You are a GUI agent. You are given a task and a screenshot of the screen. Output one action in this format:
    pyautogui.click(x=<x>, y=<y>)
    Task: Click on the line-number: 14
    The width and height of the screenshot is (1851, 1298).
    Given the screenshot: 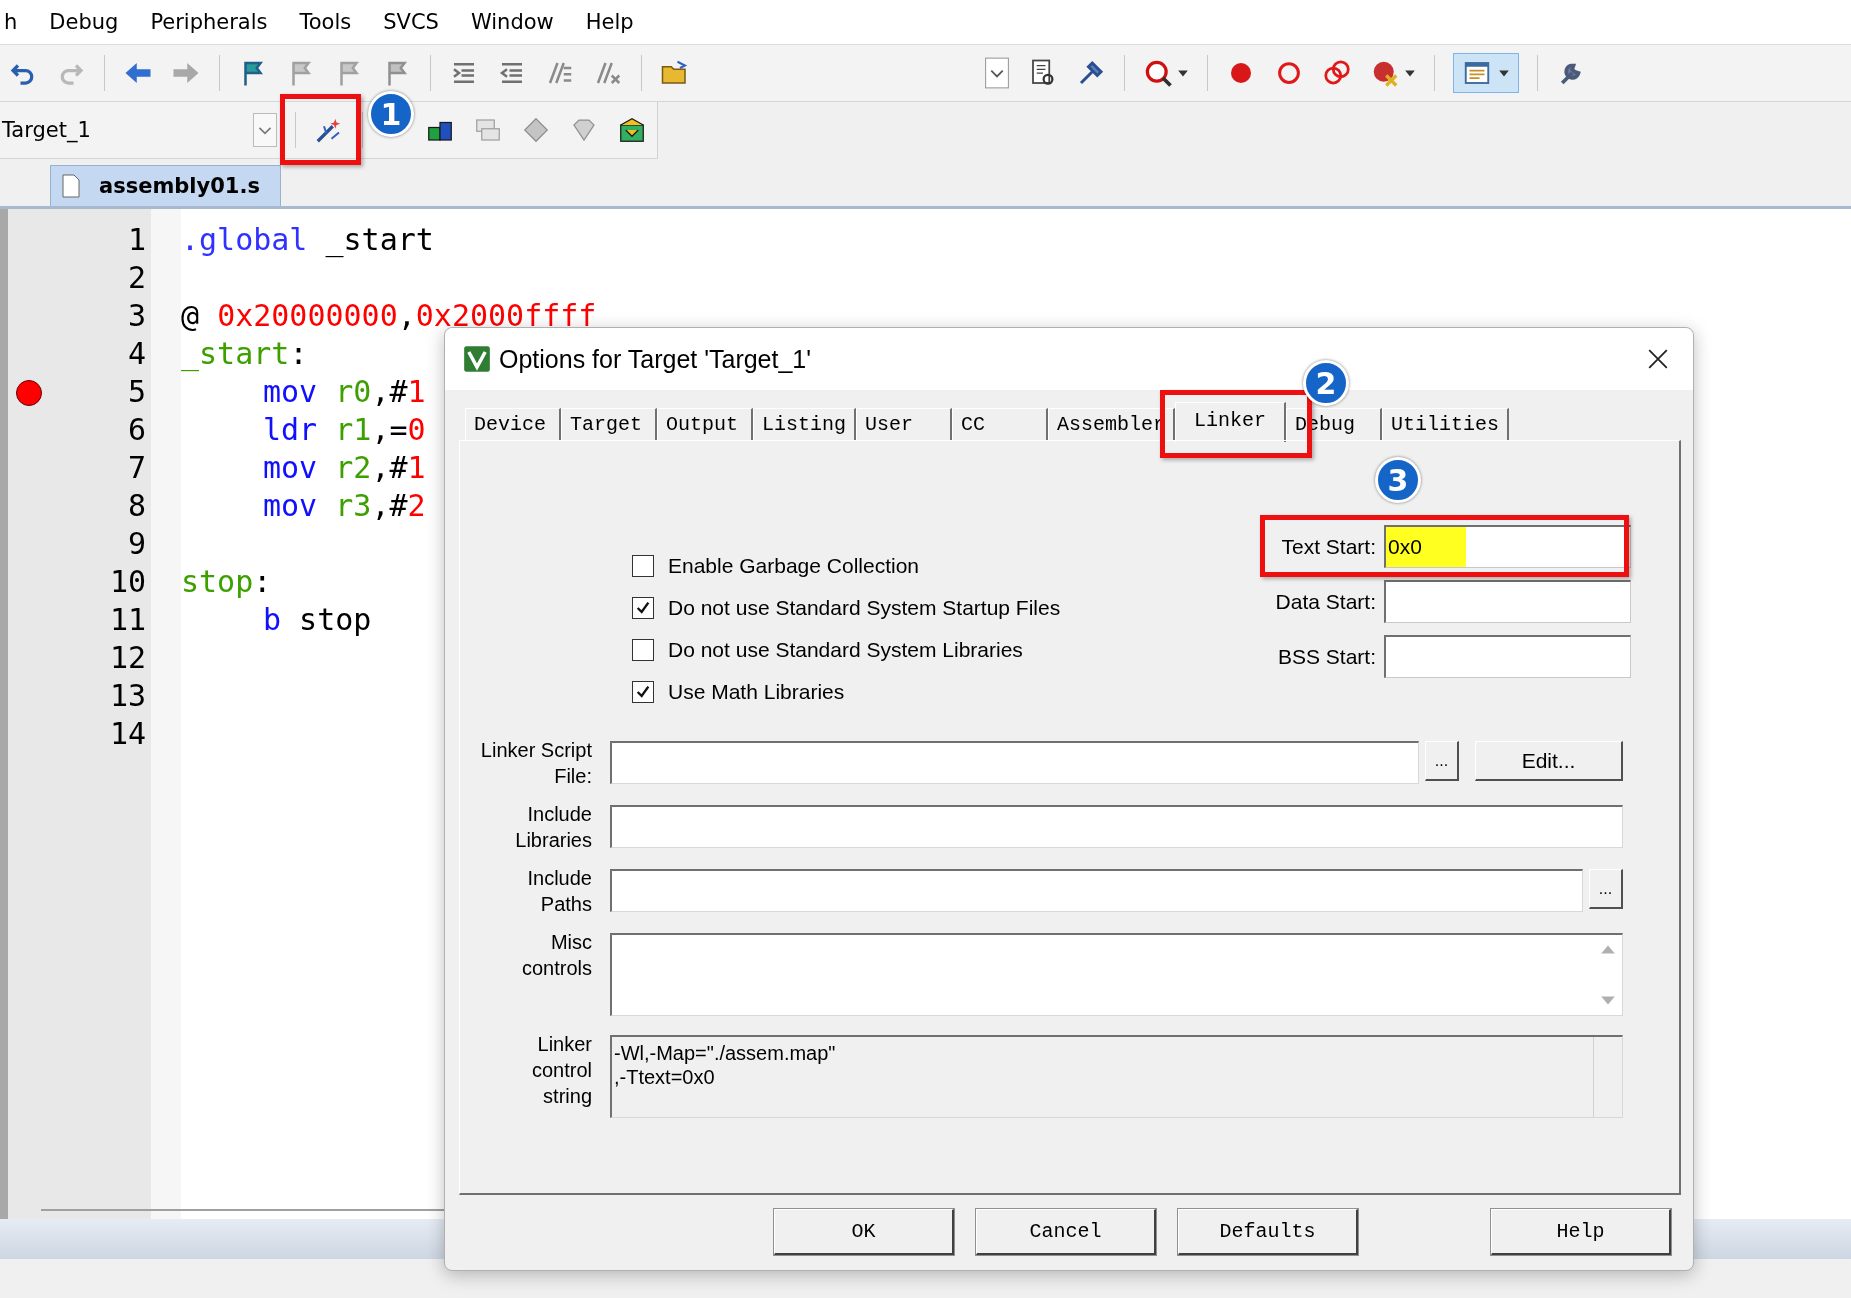 What is the action you would take?
    pyautogui.click(x=127, y=734)
    